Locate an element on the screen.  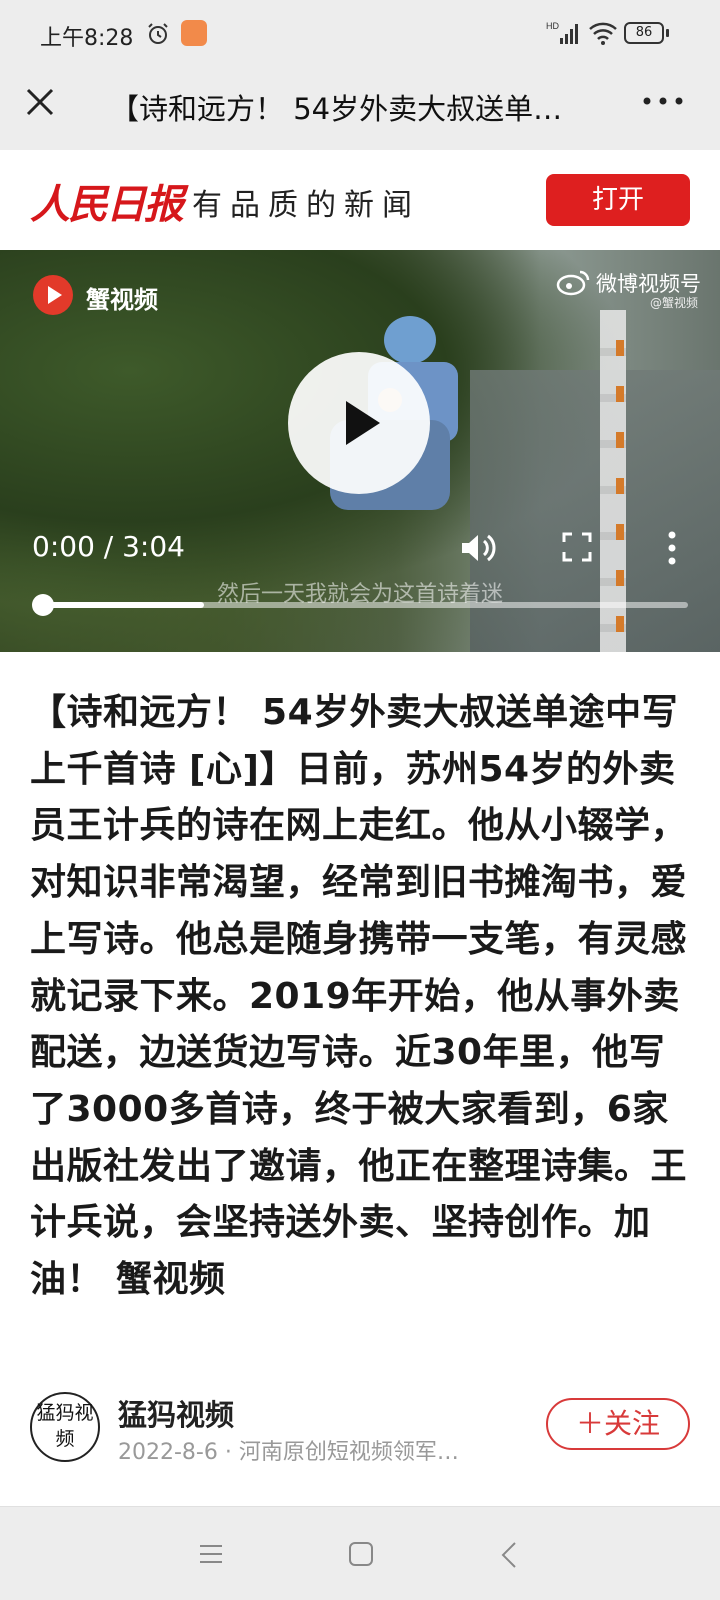
title-bar: 【诗和远方！ 54岁外卖大叔送单途中写上千首诗 is located at coordinates (360, 110).